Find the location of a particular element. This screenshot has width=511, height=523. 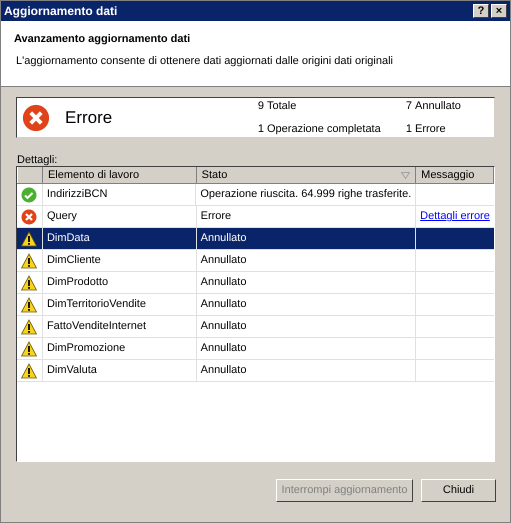

table-cell: Operazione riuscita. 64.999 righe trasferite. is located at coordinates (306, 194).